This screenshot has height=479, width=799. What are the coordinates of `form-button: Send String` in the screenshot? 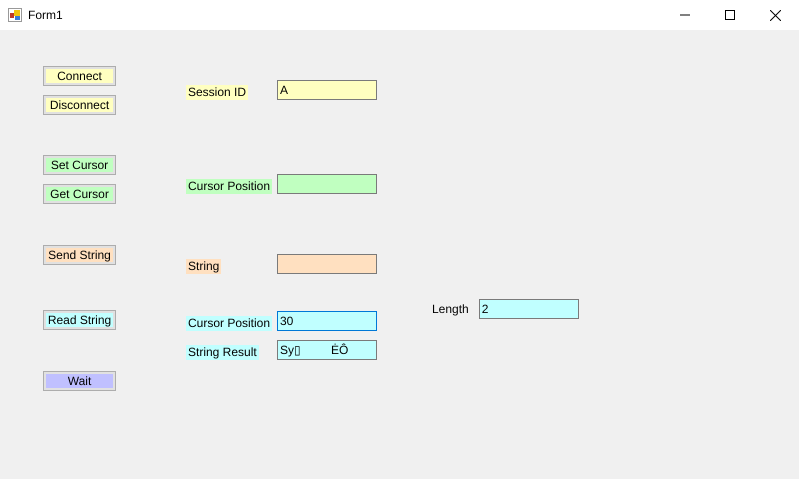 It's located at (79, 255).